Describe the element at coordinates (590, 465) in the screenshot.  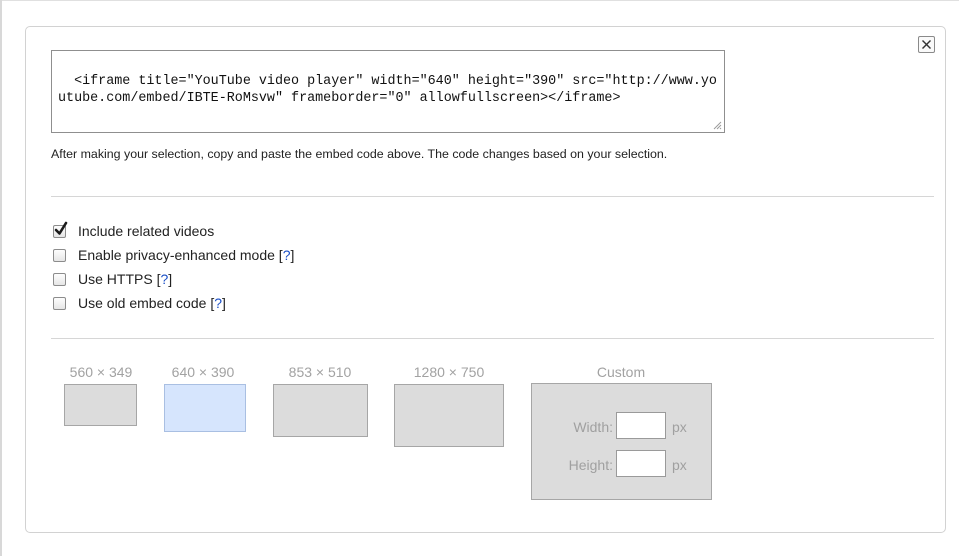
I see `height-label: Height:` at that location.